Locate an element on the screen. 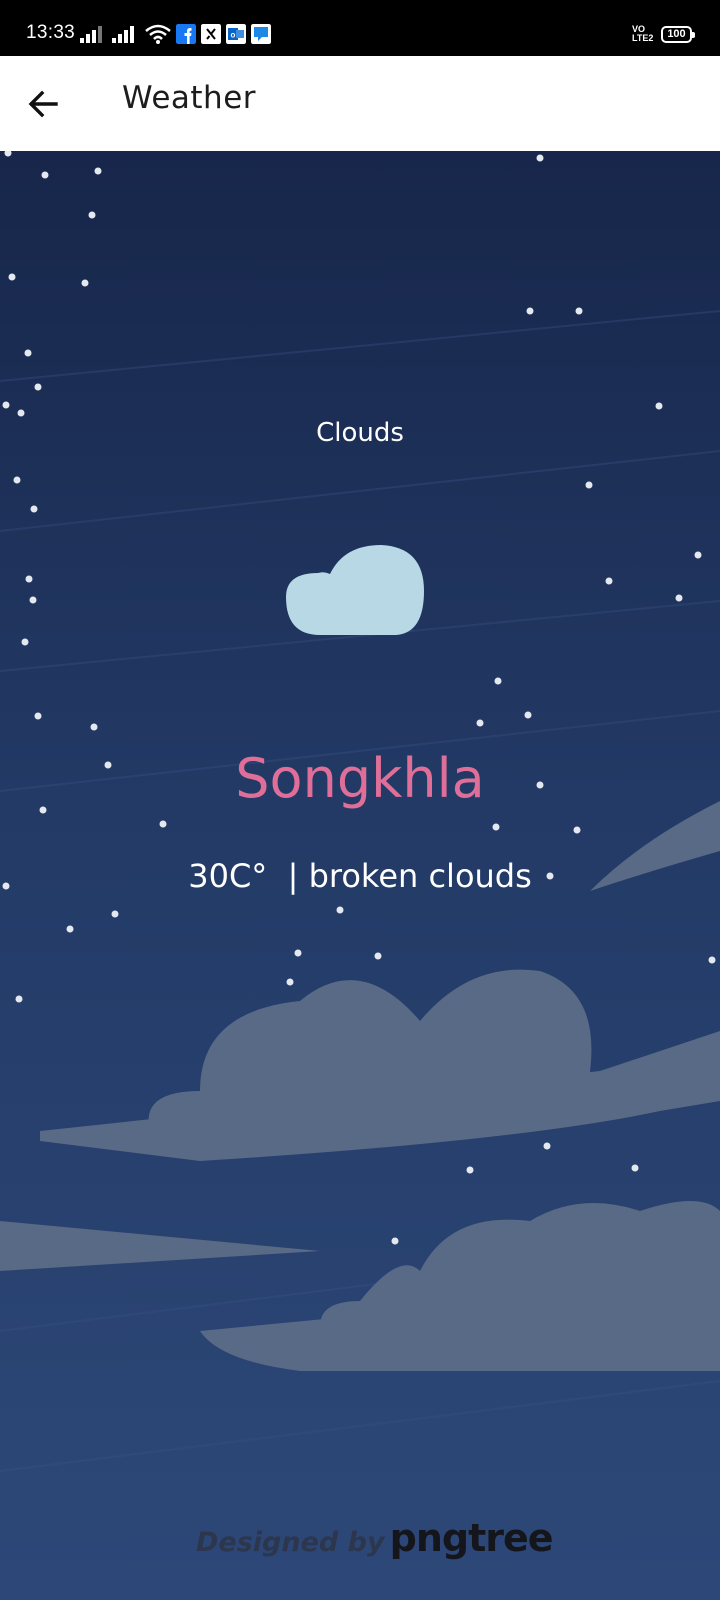 This screenshot has height=1600, width=720. network-label: VO LTE2 is located at coordinates (643, 33).